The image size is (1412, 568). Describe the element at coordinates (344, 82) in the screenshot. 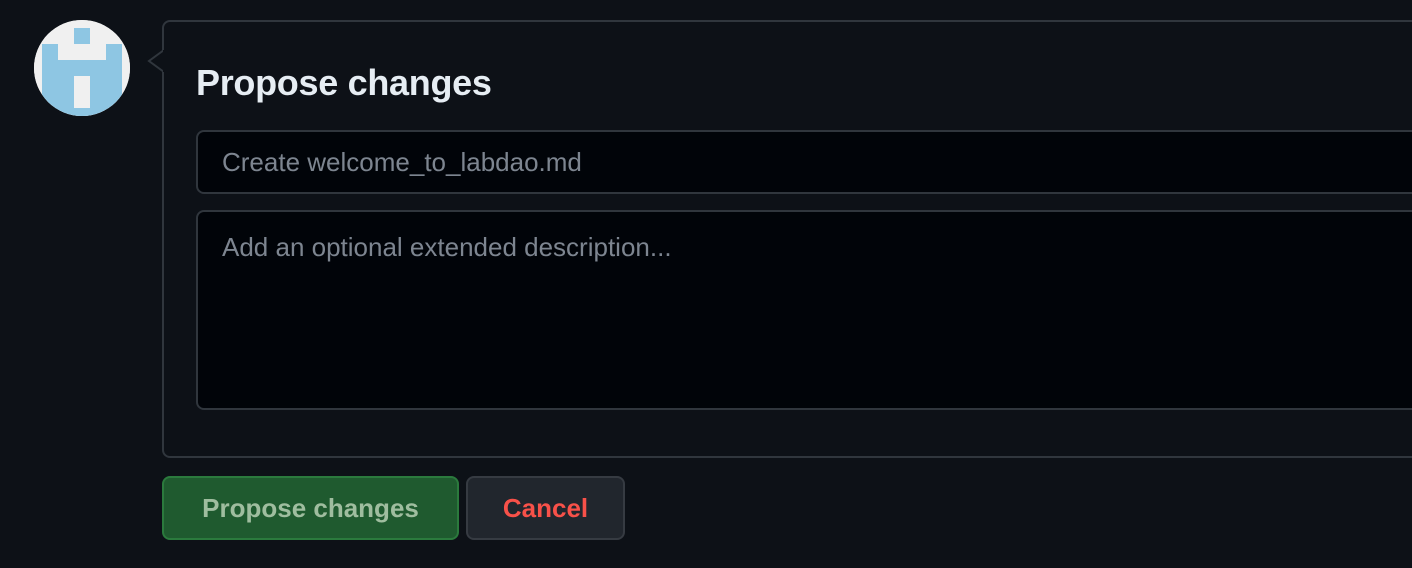

I see `form-title: Propose changes` at that location.